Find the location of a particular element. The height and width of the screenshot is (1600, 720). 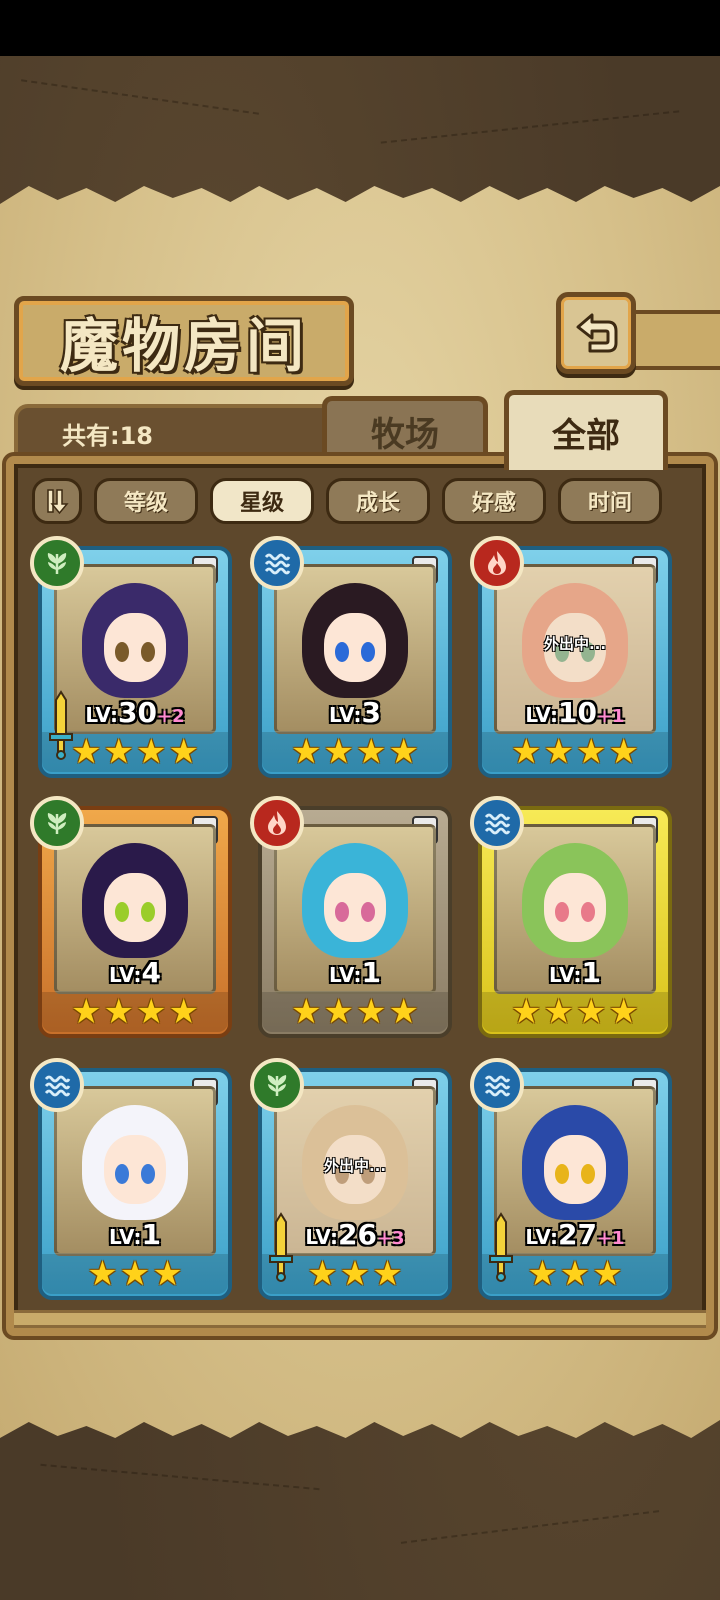

monster-card: A外出中...LV:10+1★★★★ is located at coordinates (571, 657).